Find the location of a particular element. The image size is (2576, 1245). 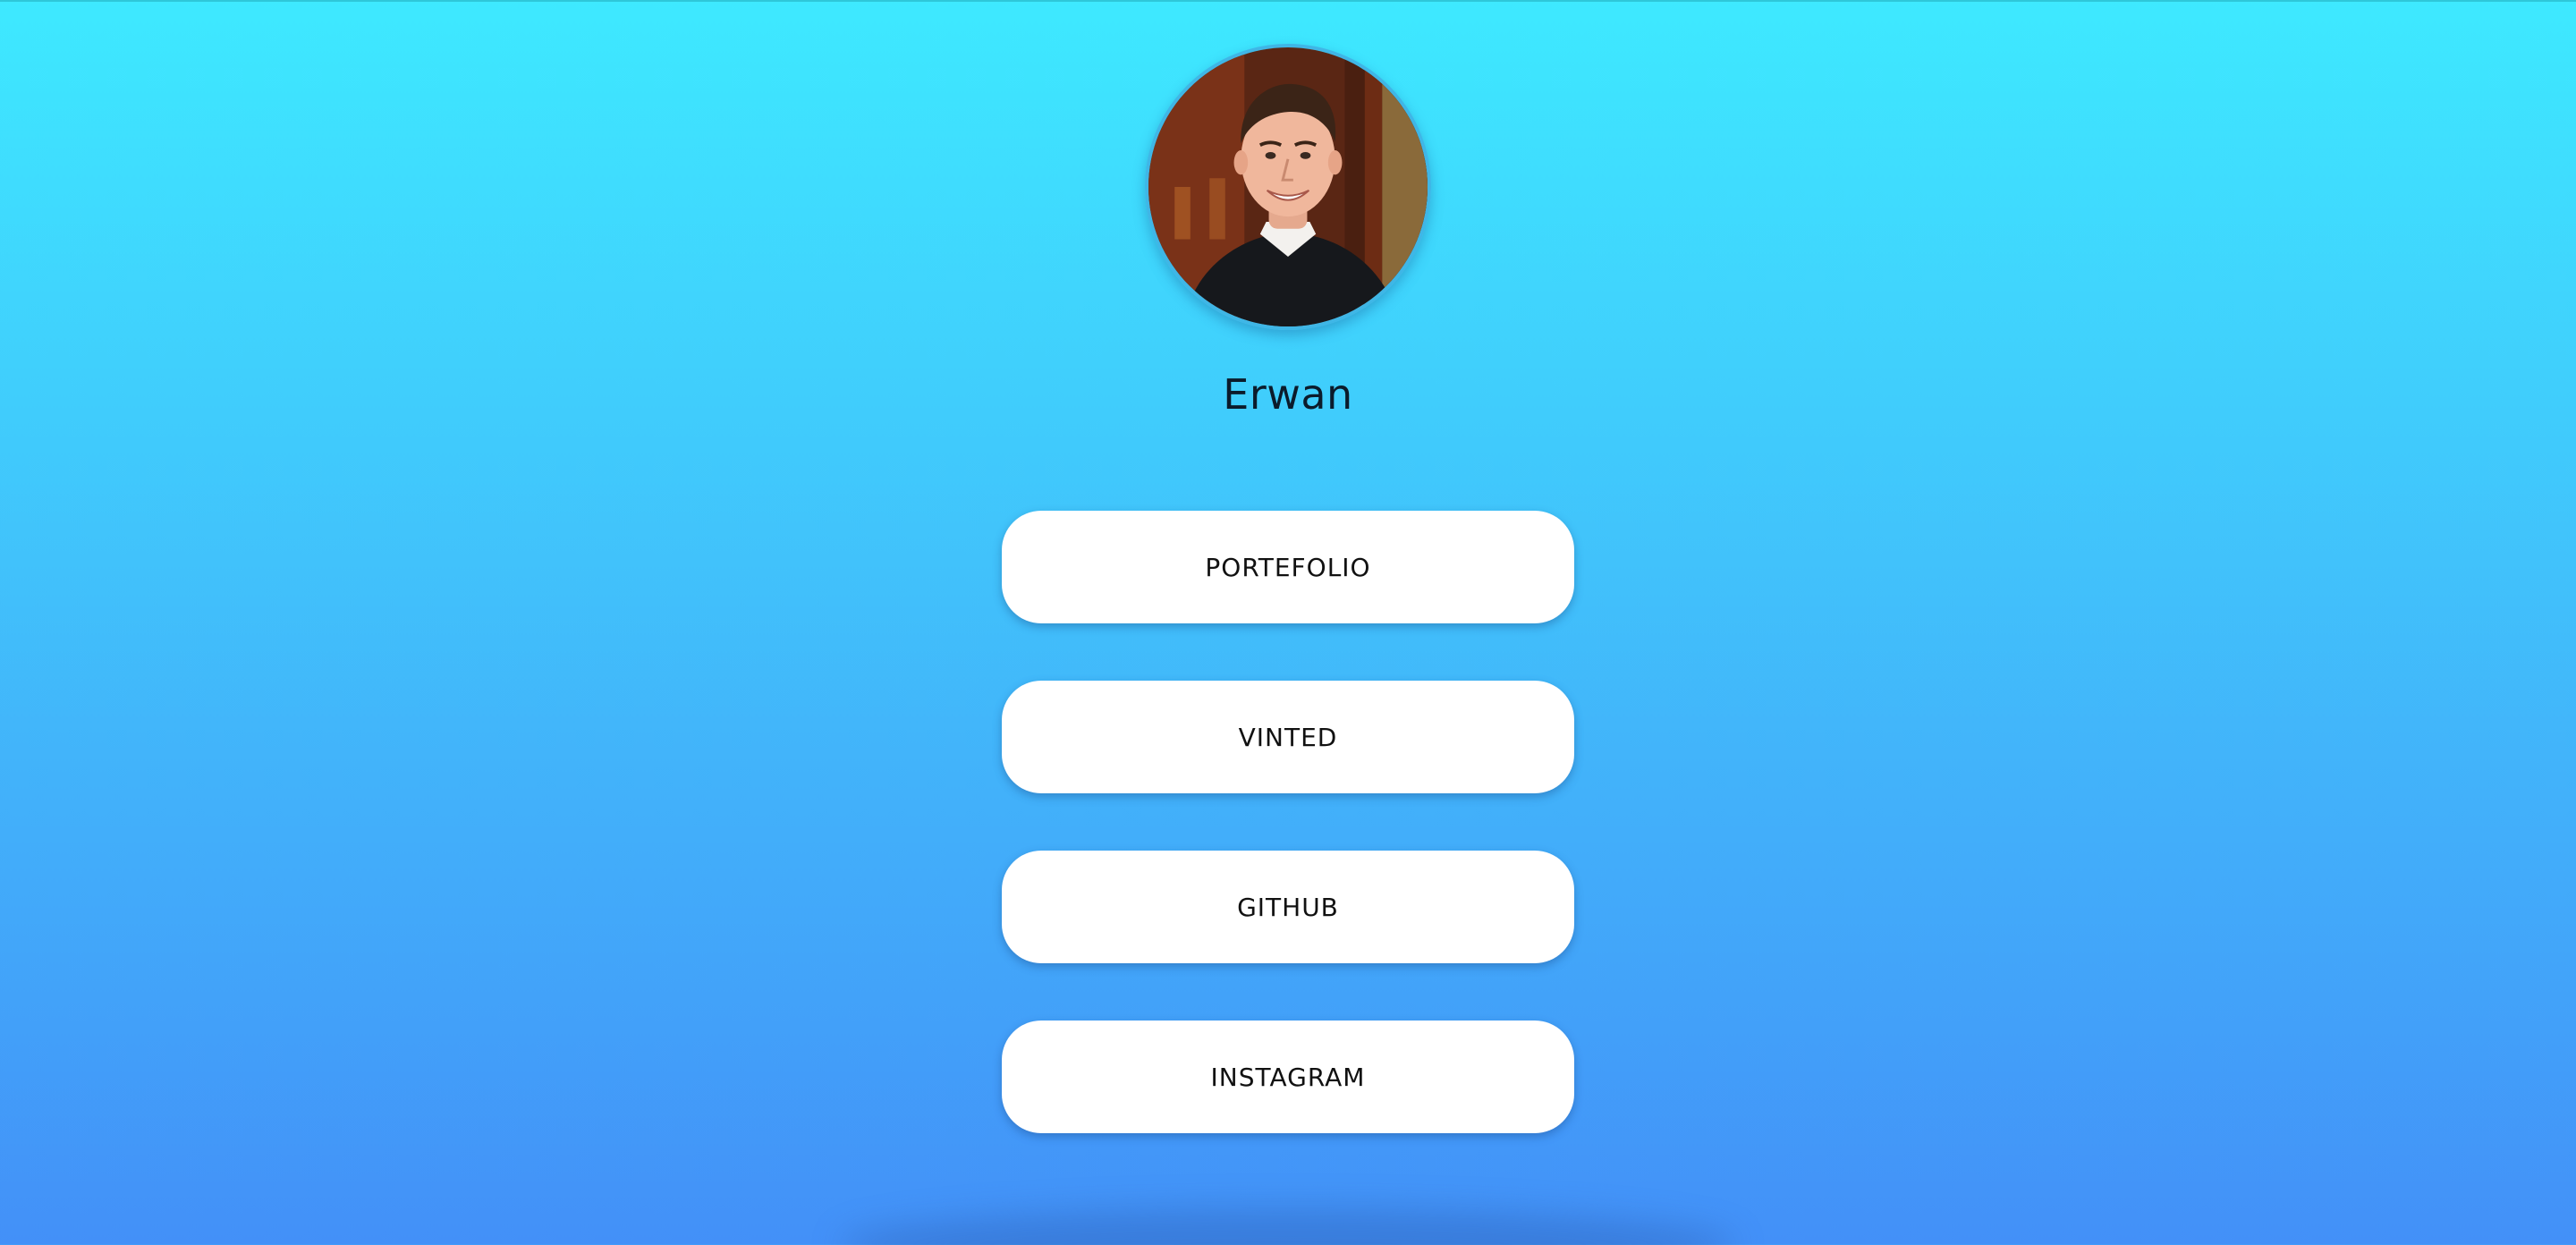

vinted-link-button: VINTED is located at coordinates (1288, 737).